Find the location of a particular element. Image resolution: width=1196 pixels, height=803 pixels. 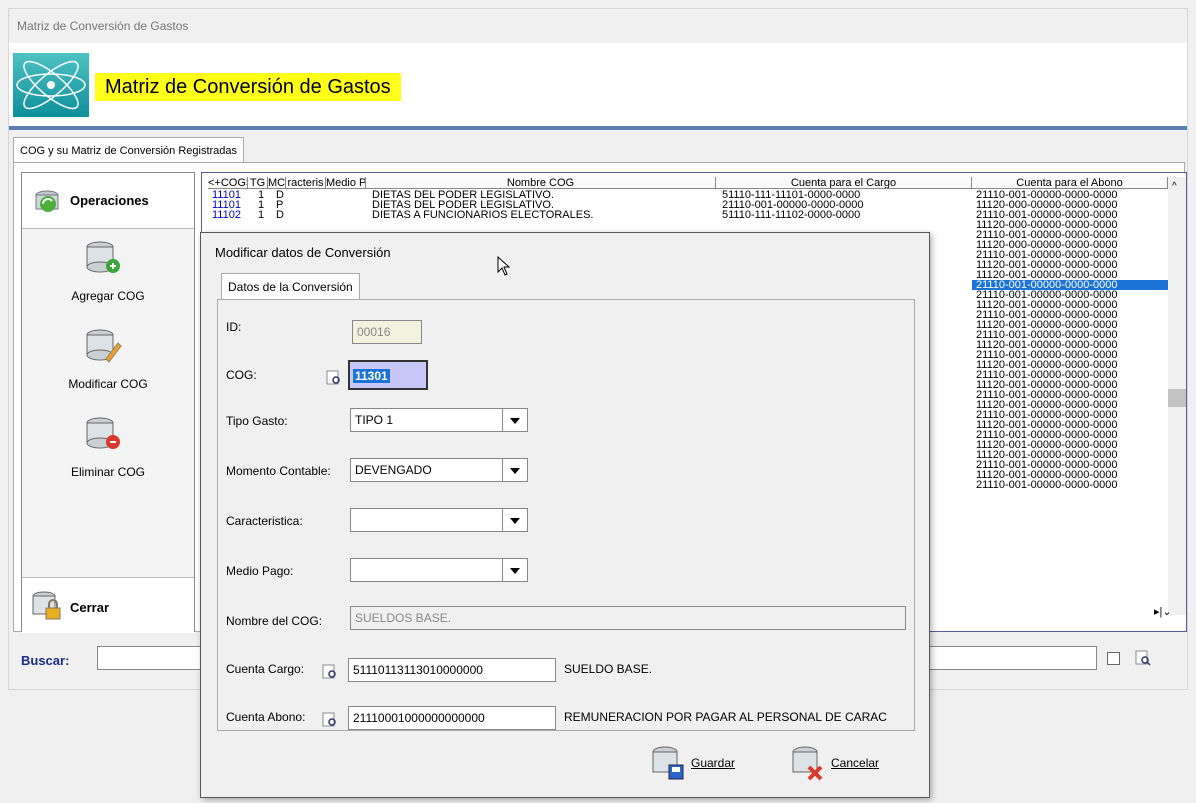

add-cog-label: Agregar COG is located at coordinates (108, 296).